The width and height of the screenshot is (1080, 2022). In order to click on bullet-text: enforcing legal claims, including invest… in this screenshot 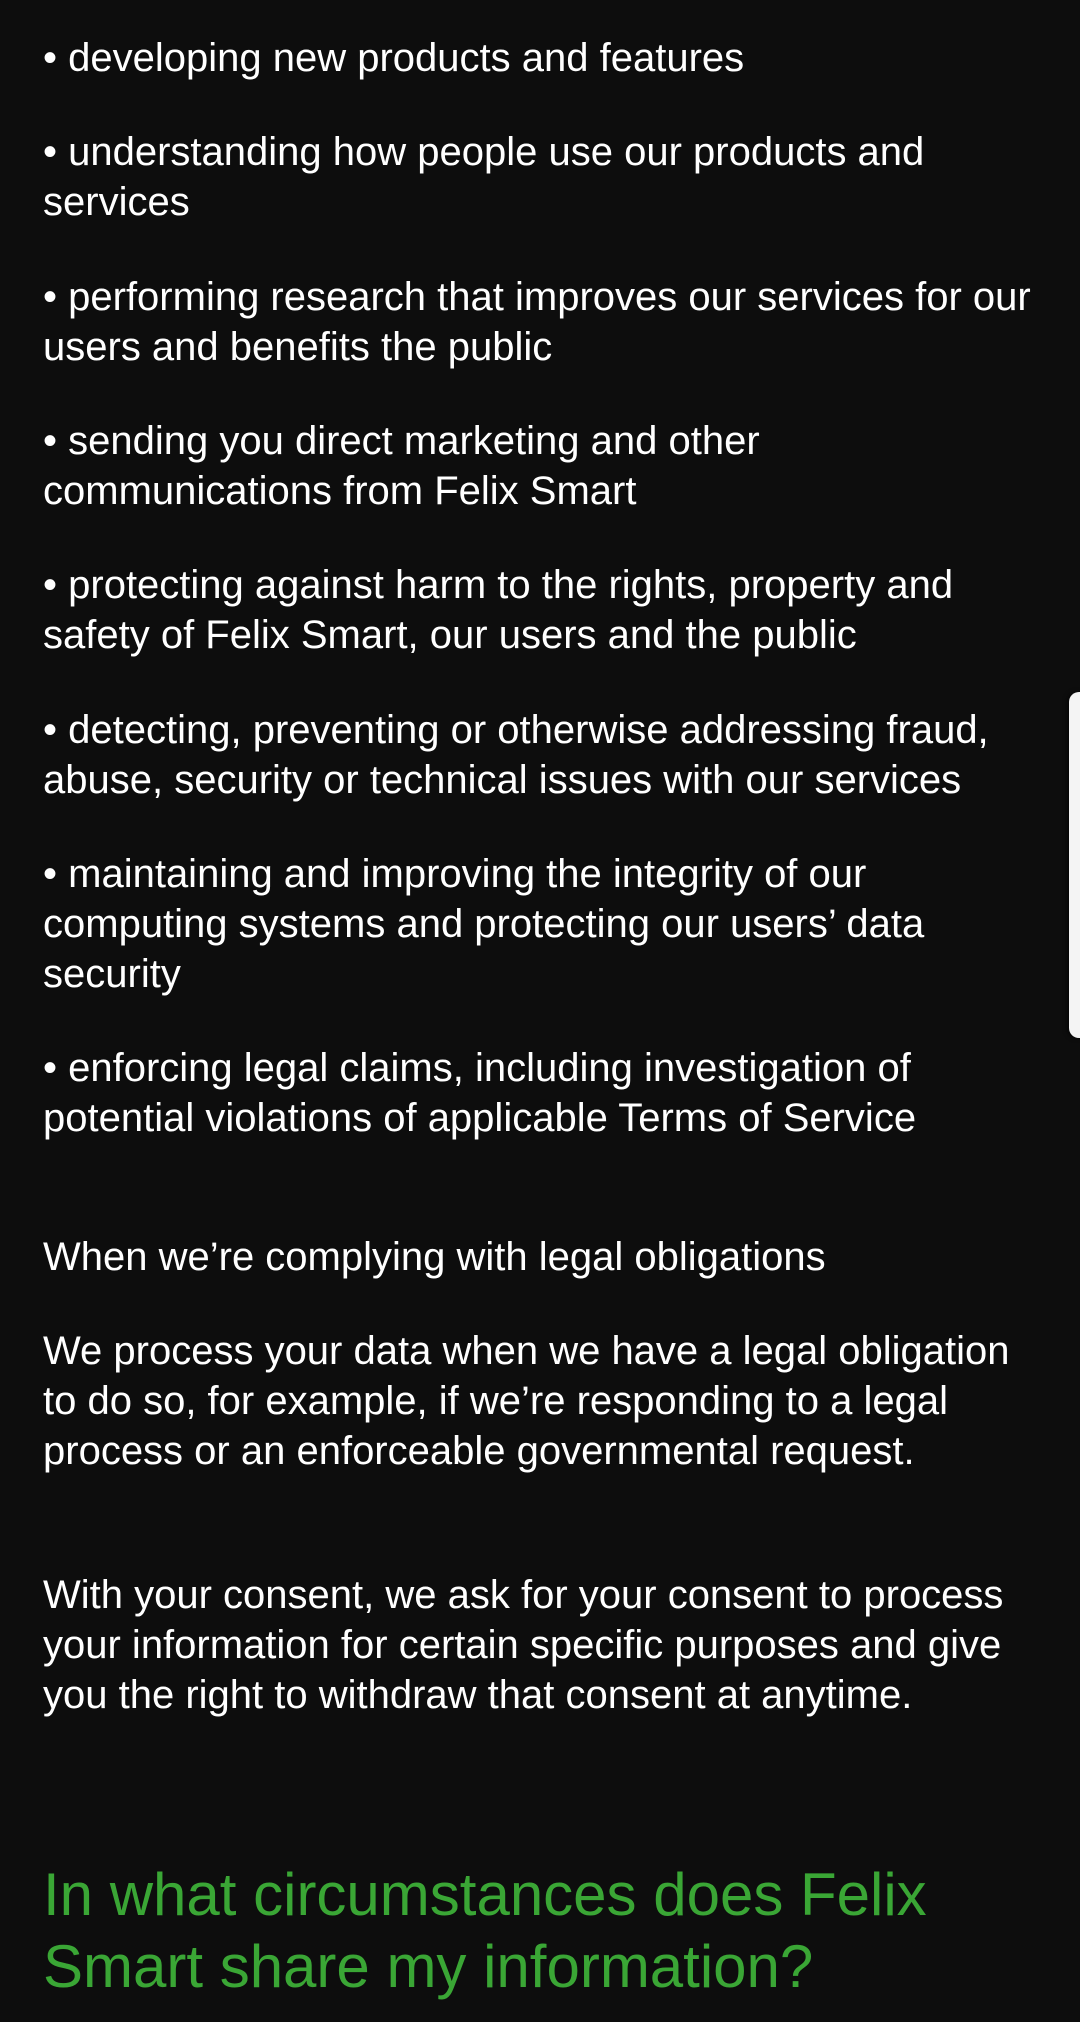, I will do `click(479, 1093)`.